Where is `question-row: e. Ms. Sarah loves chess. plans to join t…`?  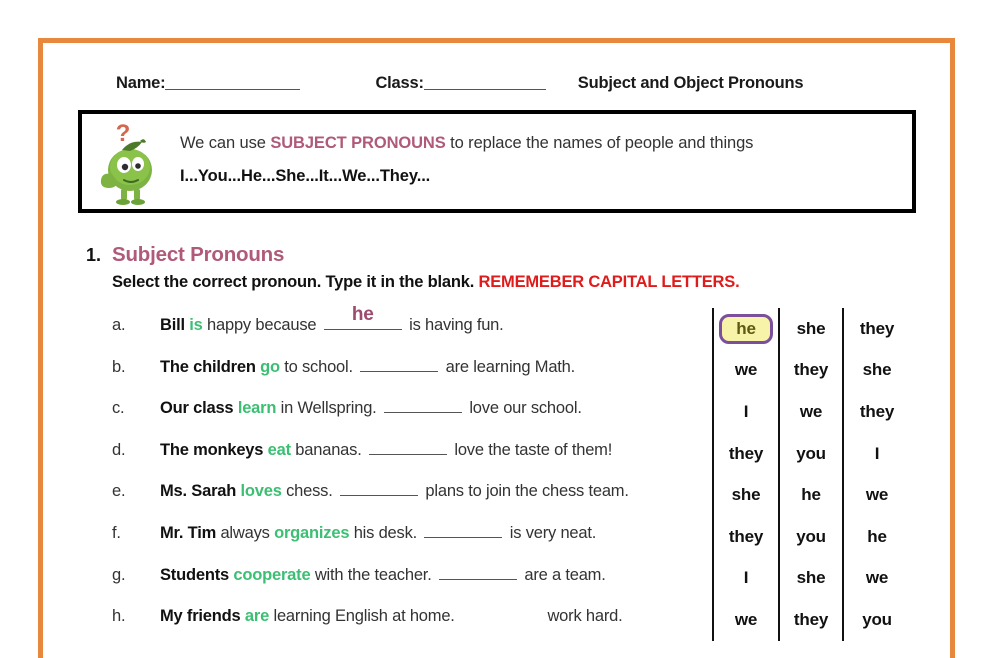 question-row: e. Ms. Sarah loves chess. plans to join t… is located at coordinates (407, 503).